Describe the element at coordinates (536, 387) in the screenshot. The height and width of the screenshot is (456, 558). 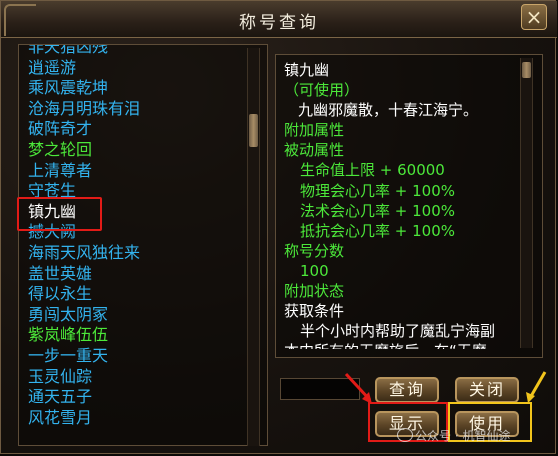
I see `gold-arrow-icon` at that location.